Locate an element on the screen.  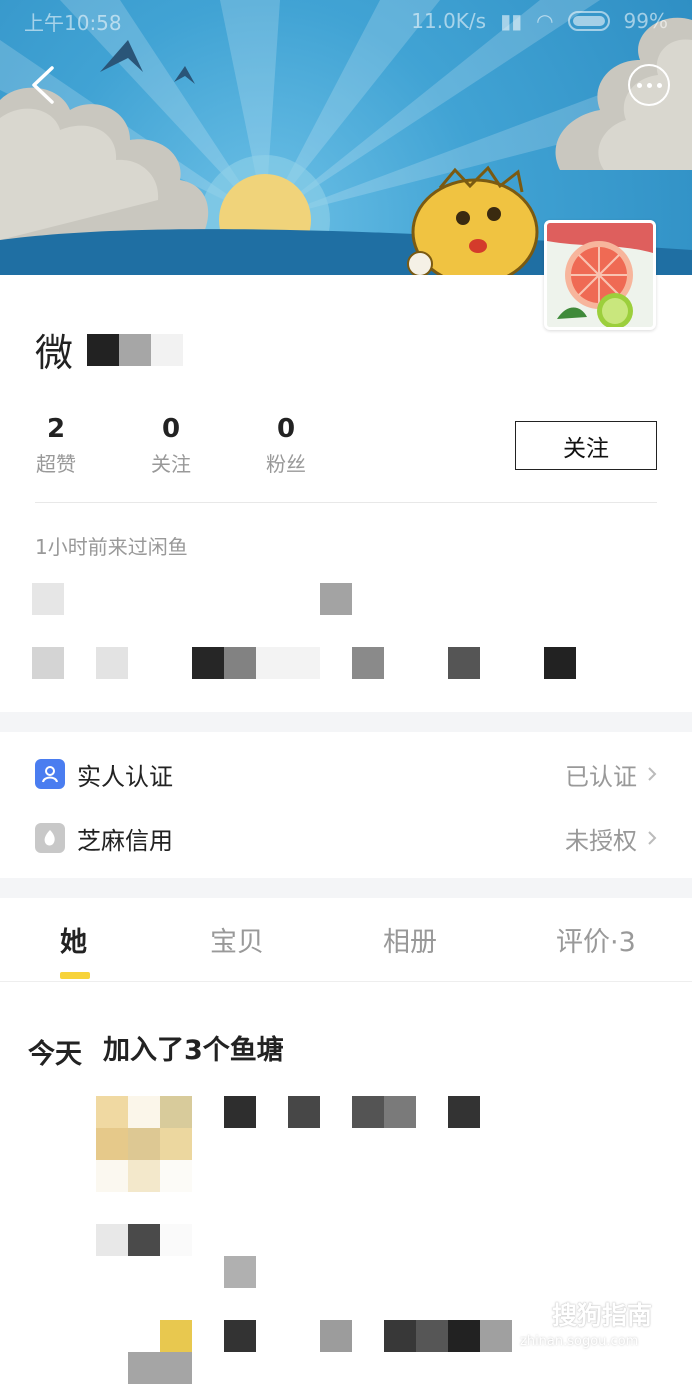
stat-likes: 2 超赞 is located at coordinates (92, 445).